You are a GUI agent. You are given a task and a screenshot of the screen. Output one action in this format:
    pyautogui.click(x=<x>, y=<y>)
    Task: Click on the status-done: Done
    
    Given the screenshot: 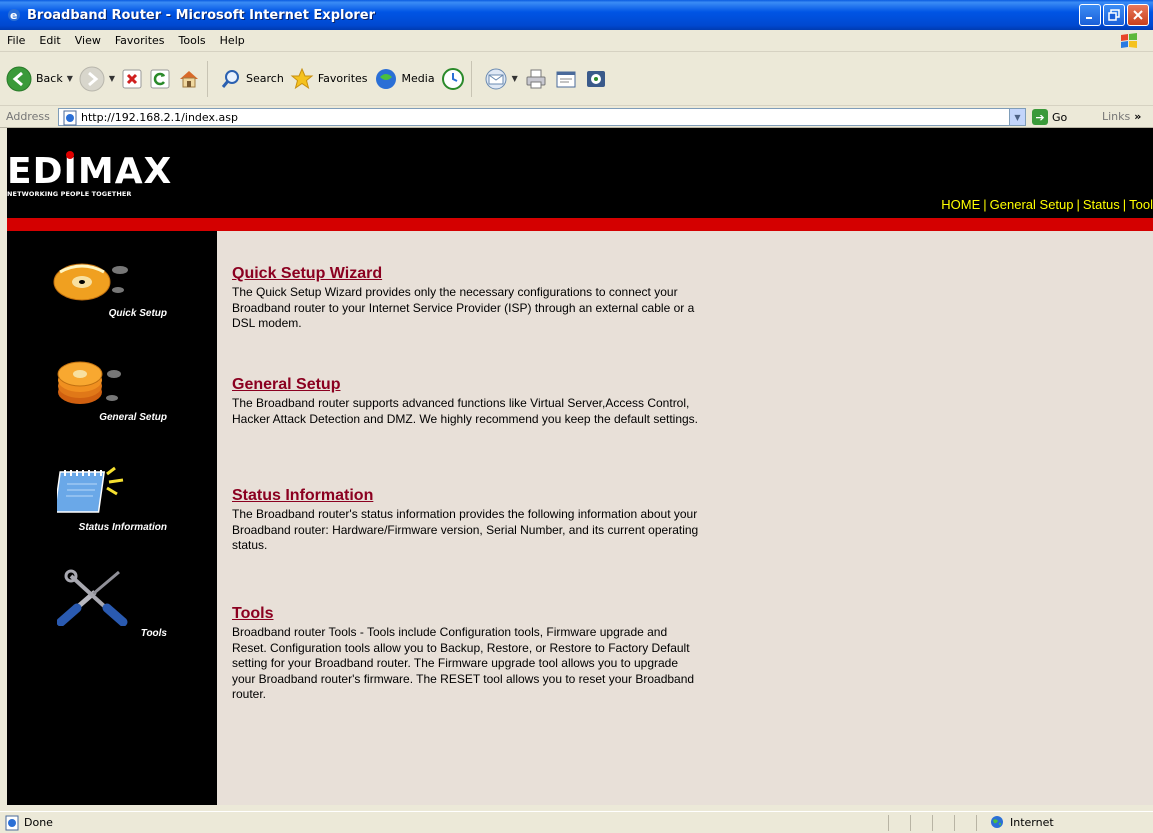 What is the action you would take?
    pyautogui.click(x=28, y=823)
    